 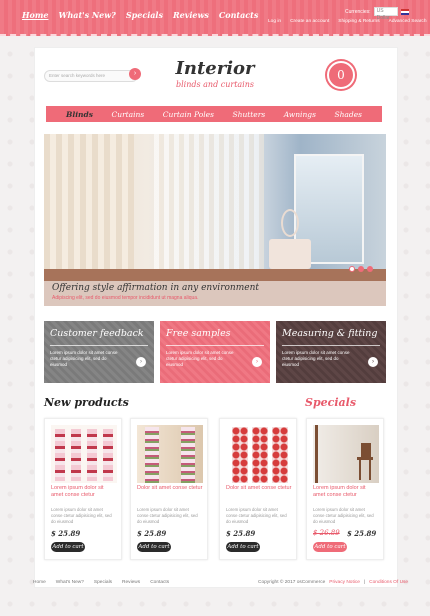 What do you see at coordinates (248, 114) in the screenshot?
I see `menu-shutters: Shutters` at bounding box center [248, 114].